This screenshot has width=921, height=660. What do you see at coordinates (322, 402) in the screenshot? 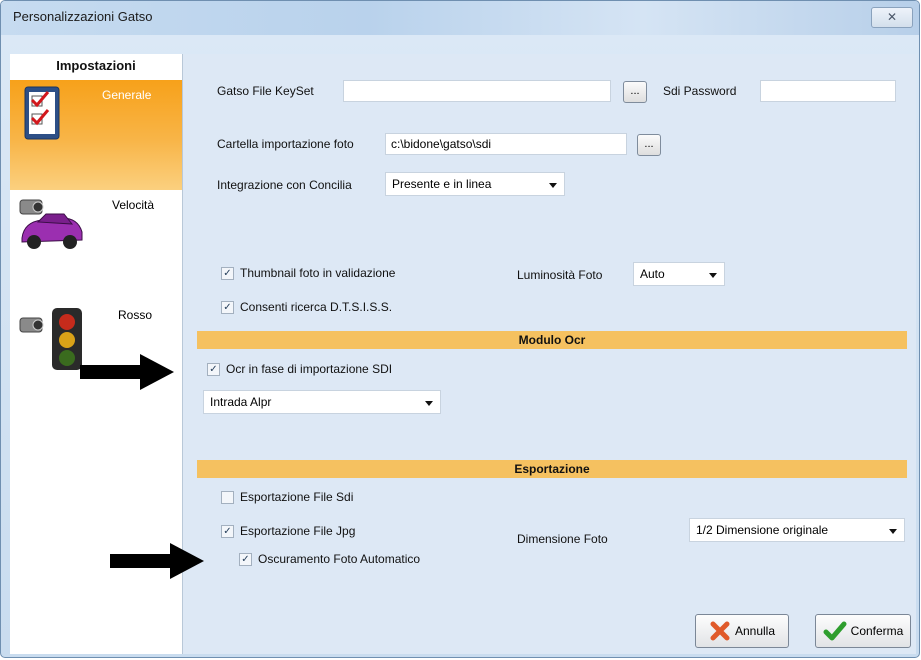
I see `ocr-engine-select: Intrada Alpr` at bounding box center [322, 402].